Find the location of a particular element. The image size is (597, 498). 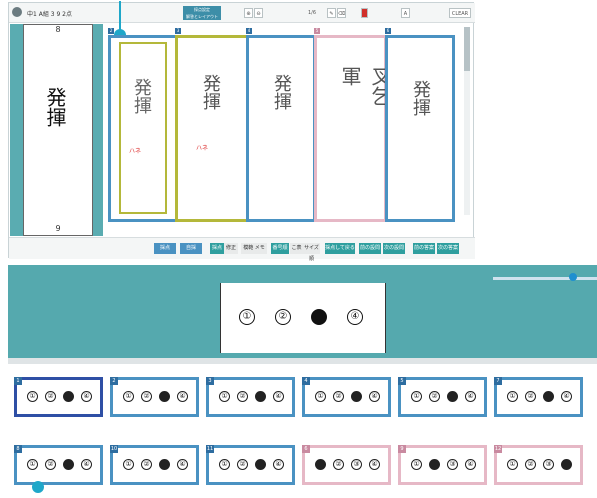

back-icon is located at coordinates (17, 12).